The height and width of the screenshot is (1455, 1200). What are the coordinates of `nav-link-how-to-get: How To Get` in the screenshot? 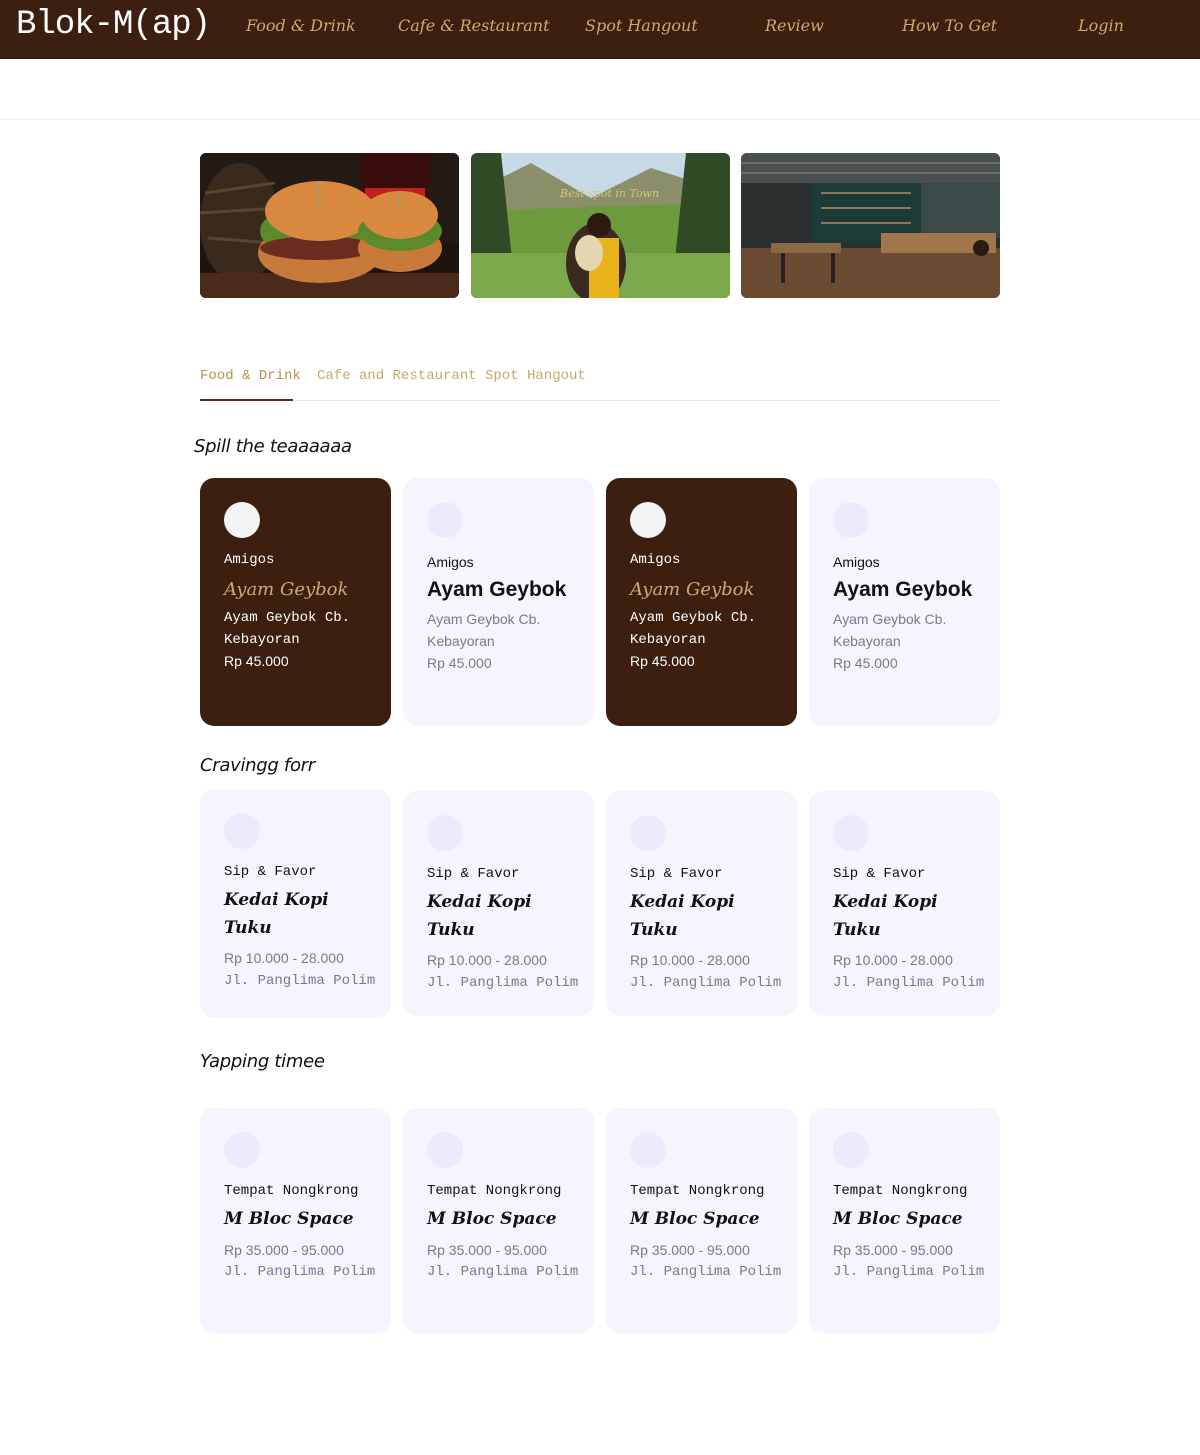 It's located at (949, 25).